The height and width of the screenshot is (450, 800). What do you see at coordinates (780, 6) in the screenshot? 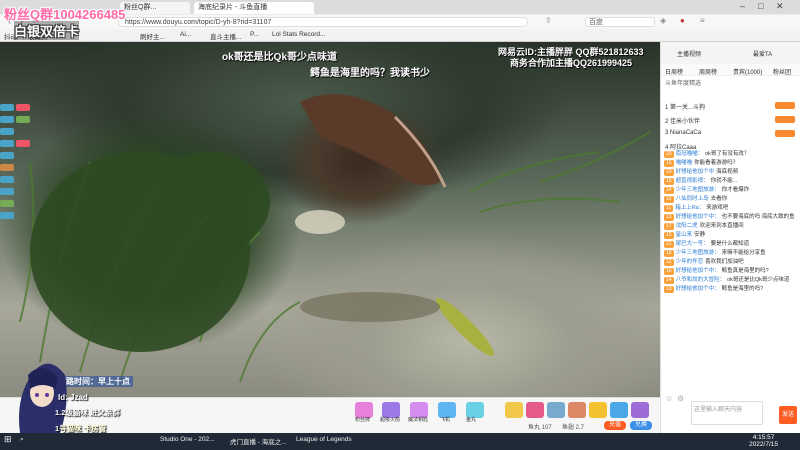
I see `close-icon: ✕` at bounding box center [780, 6].